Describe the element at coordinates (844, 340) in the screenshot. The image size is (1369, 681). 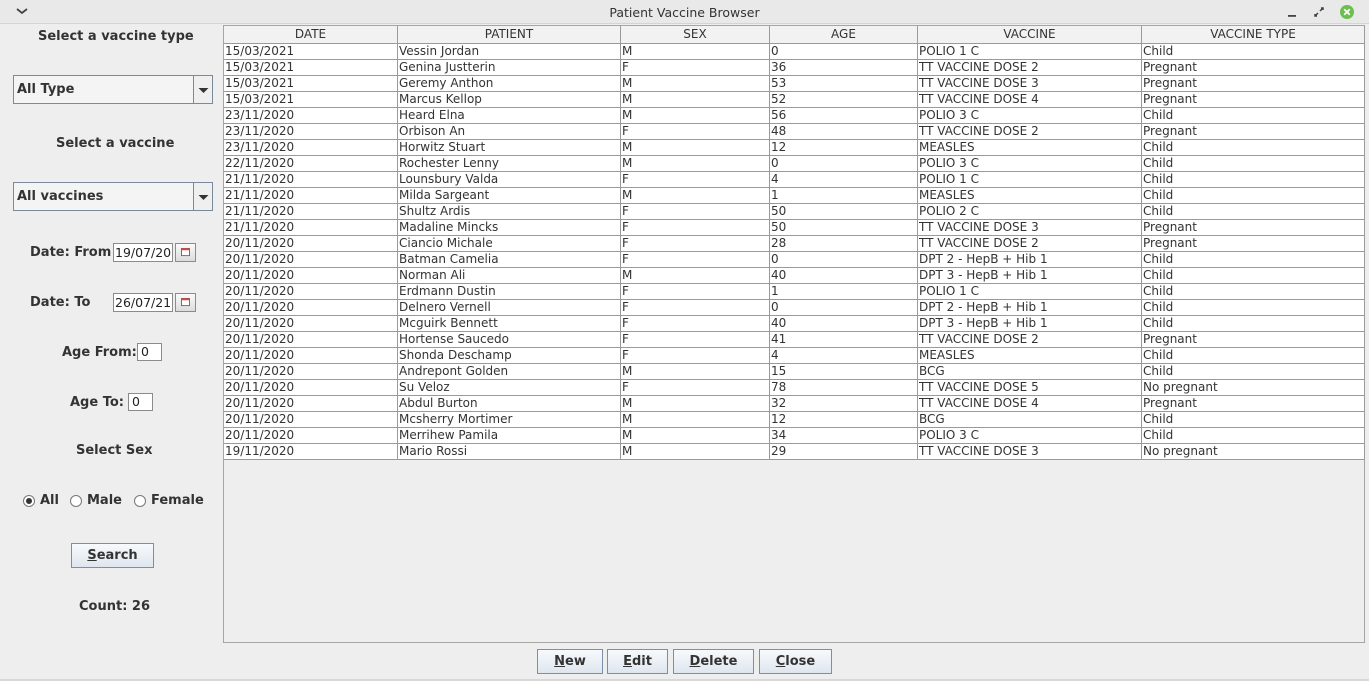
I see `age-cell: 41` at that location.